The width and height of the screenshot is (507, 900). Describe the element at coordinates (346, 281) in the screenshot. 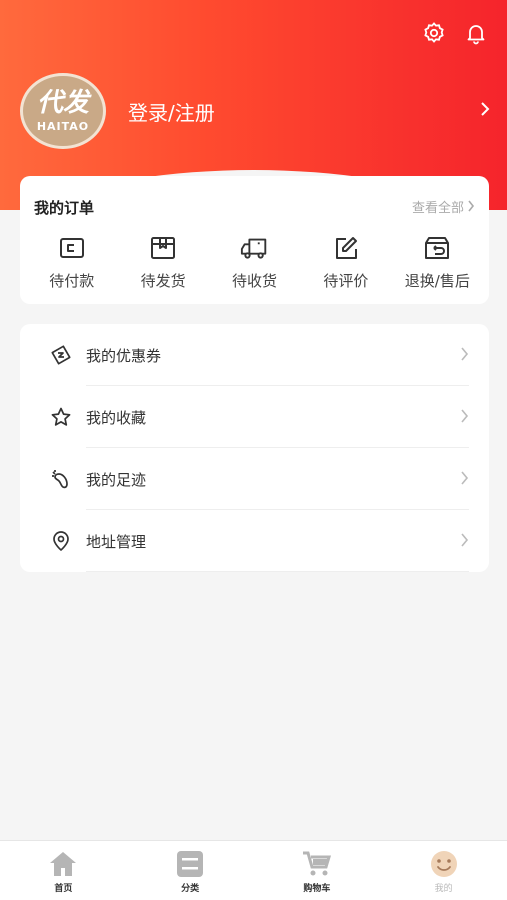

I see `order-status-label: 待评价` at that location.